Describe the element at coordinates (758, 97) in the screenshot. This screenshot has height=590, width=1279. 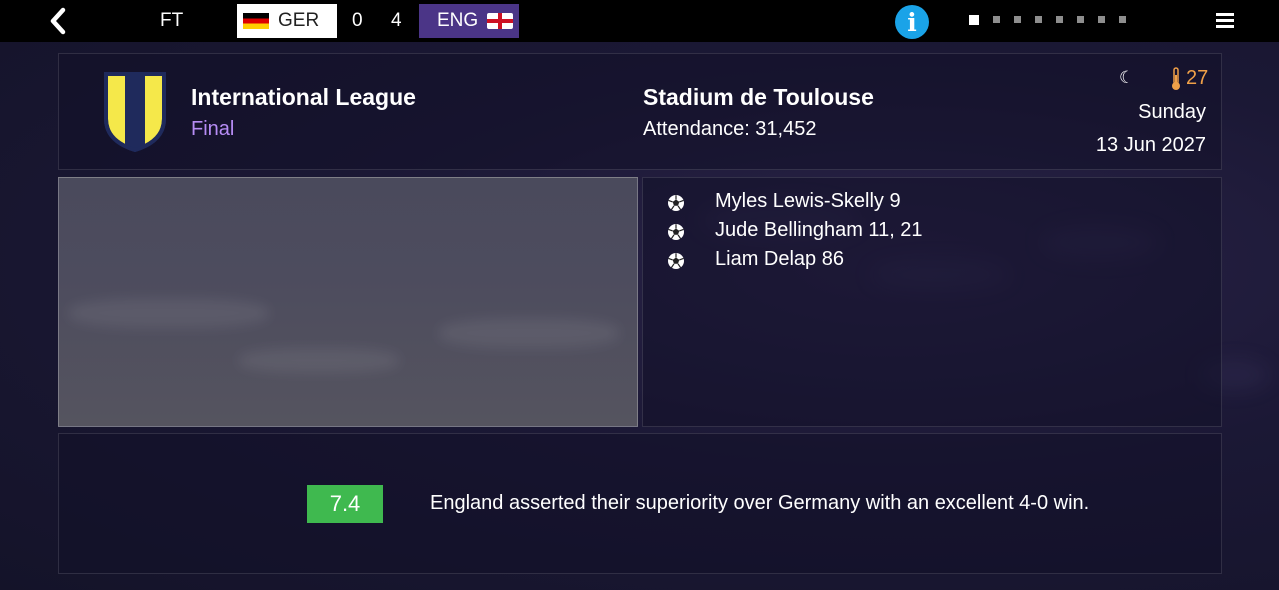
I see `stadium-name: Stadium de Toulouse` at that location.